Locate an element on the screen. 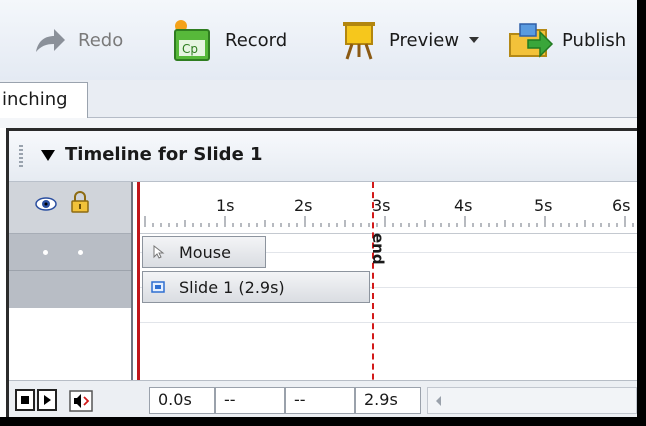 The image size is (646, 426). play-button is located at coordinates (47, 400).